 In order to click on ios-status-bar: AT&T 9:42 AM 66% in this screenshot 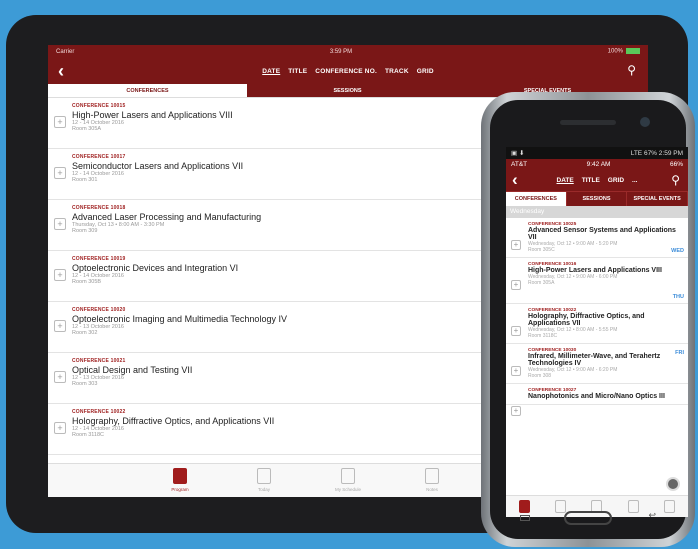, I will do `click(597, 164)`.